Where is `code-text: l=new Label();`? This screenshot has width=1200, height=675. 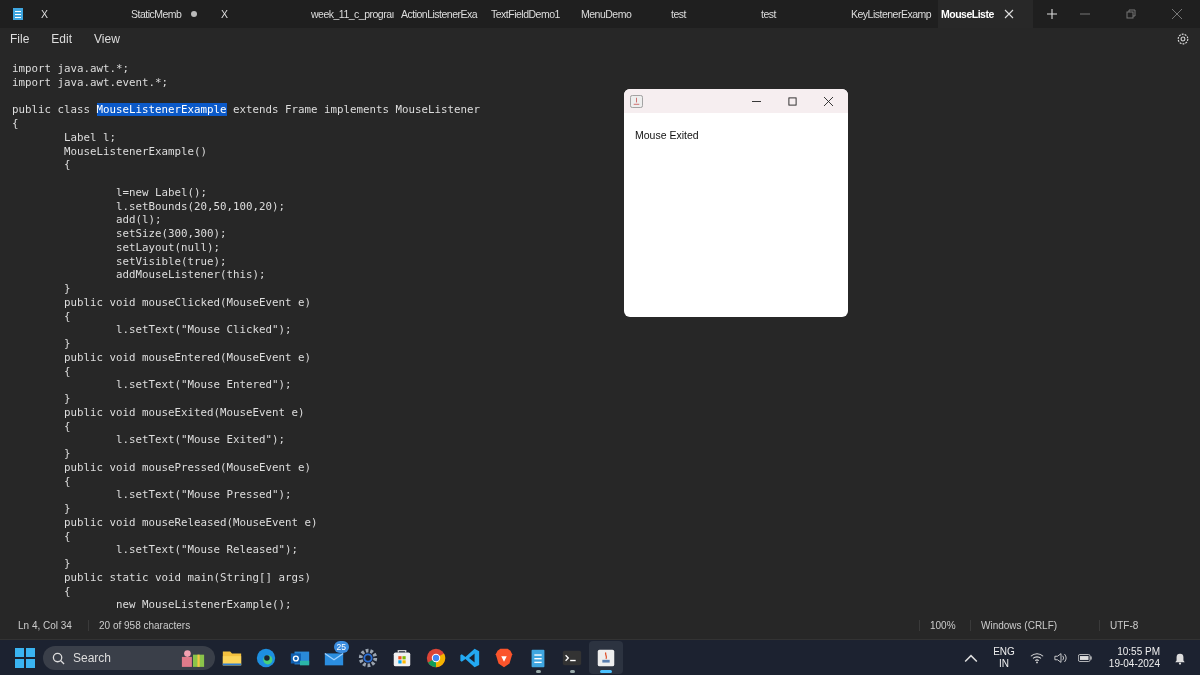
code-text: l=new Label(); is located at coordinates (161, 192).